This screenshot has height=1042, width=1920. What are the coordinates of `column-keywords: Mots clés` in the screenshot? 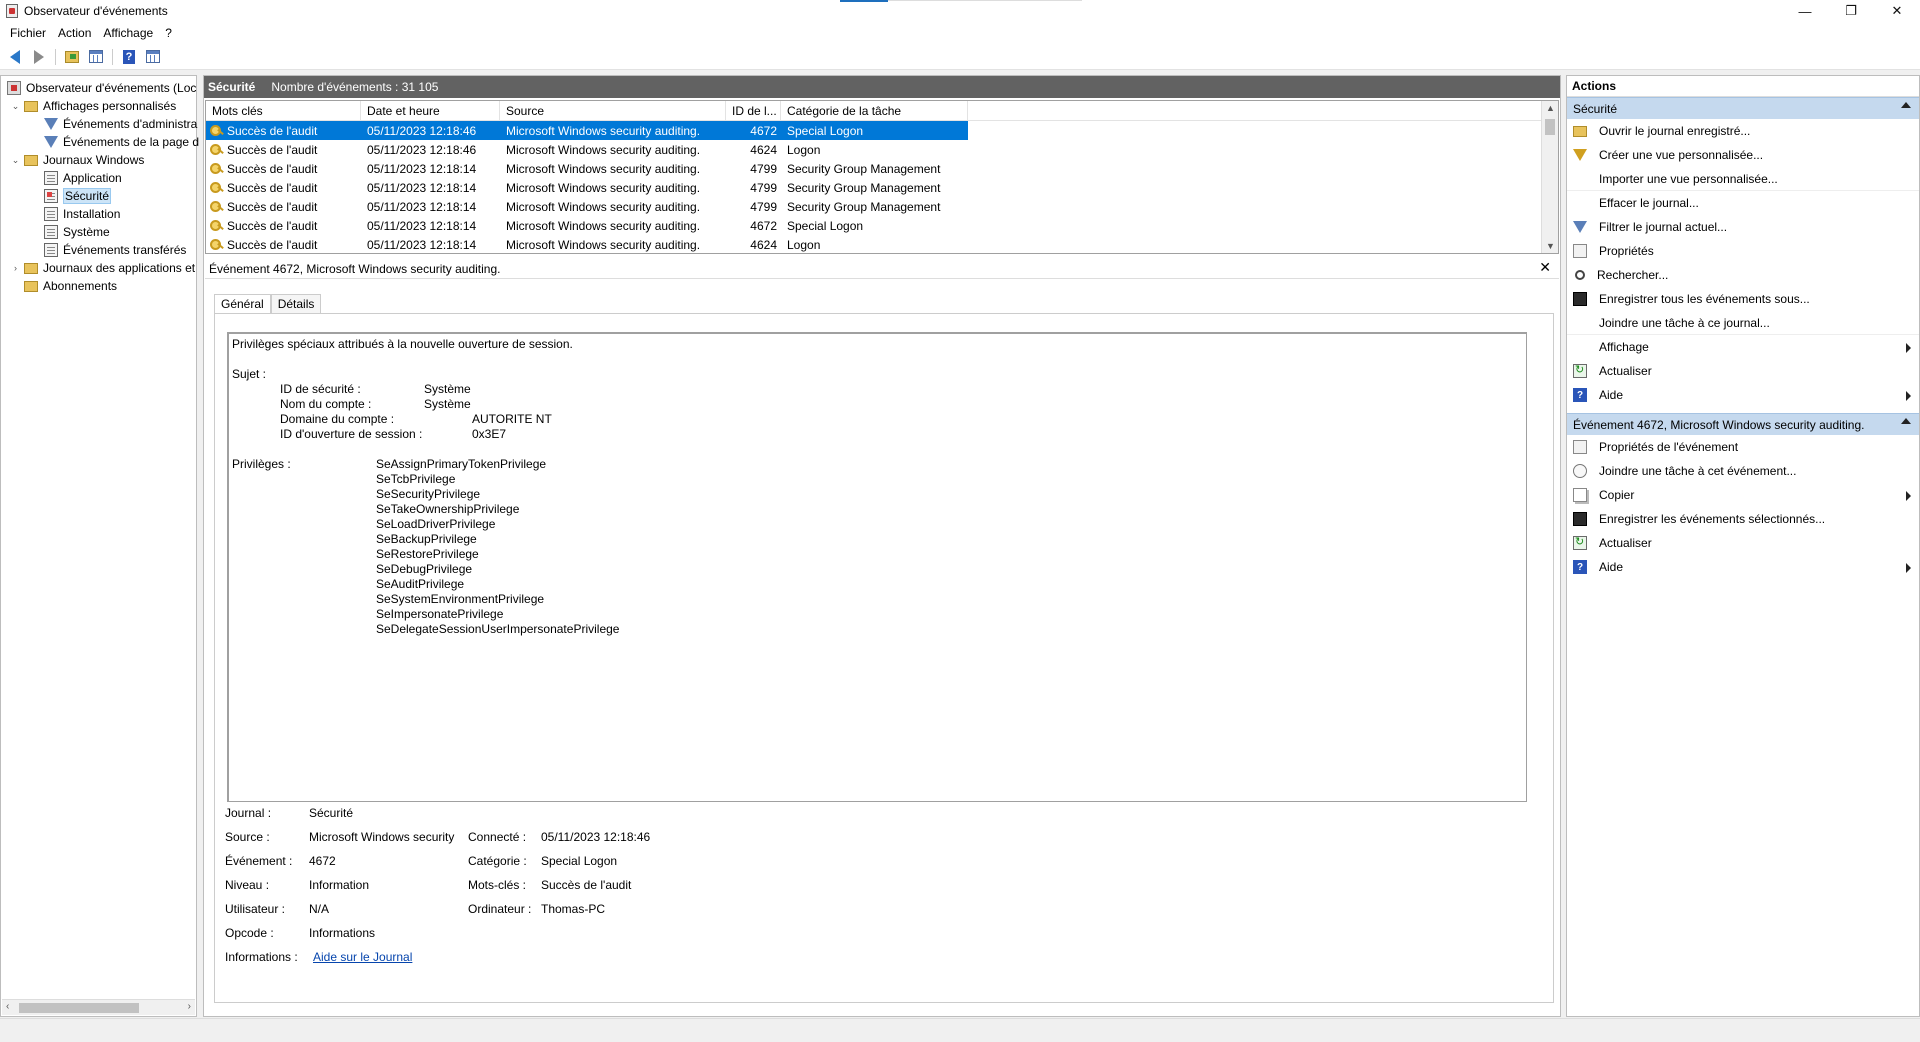 It's located at (283, 110).